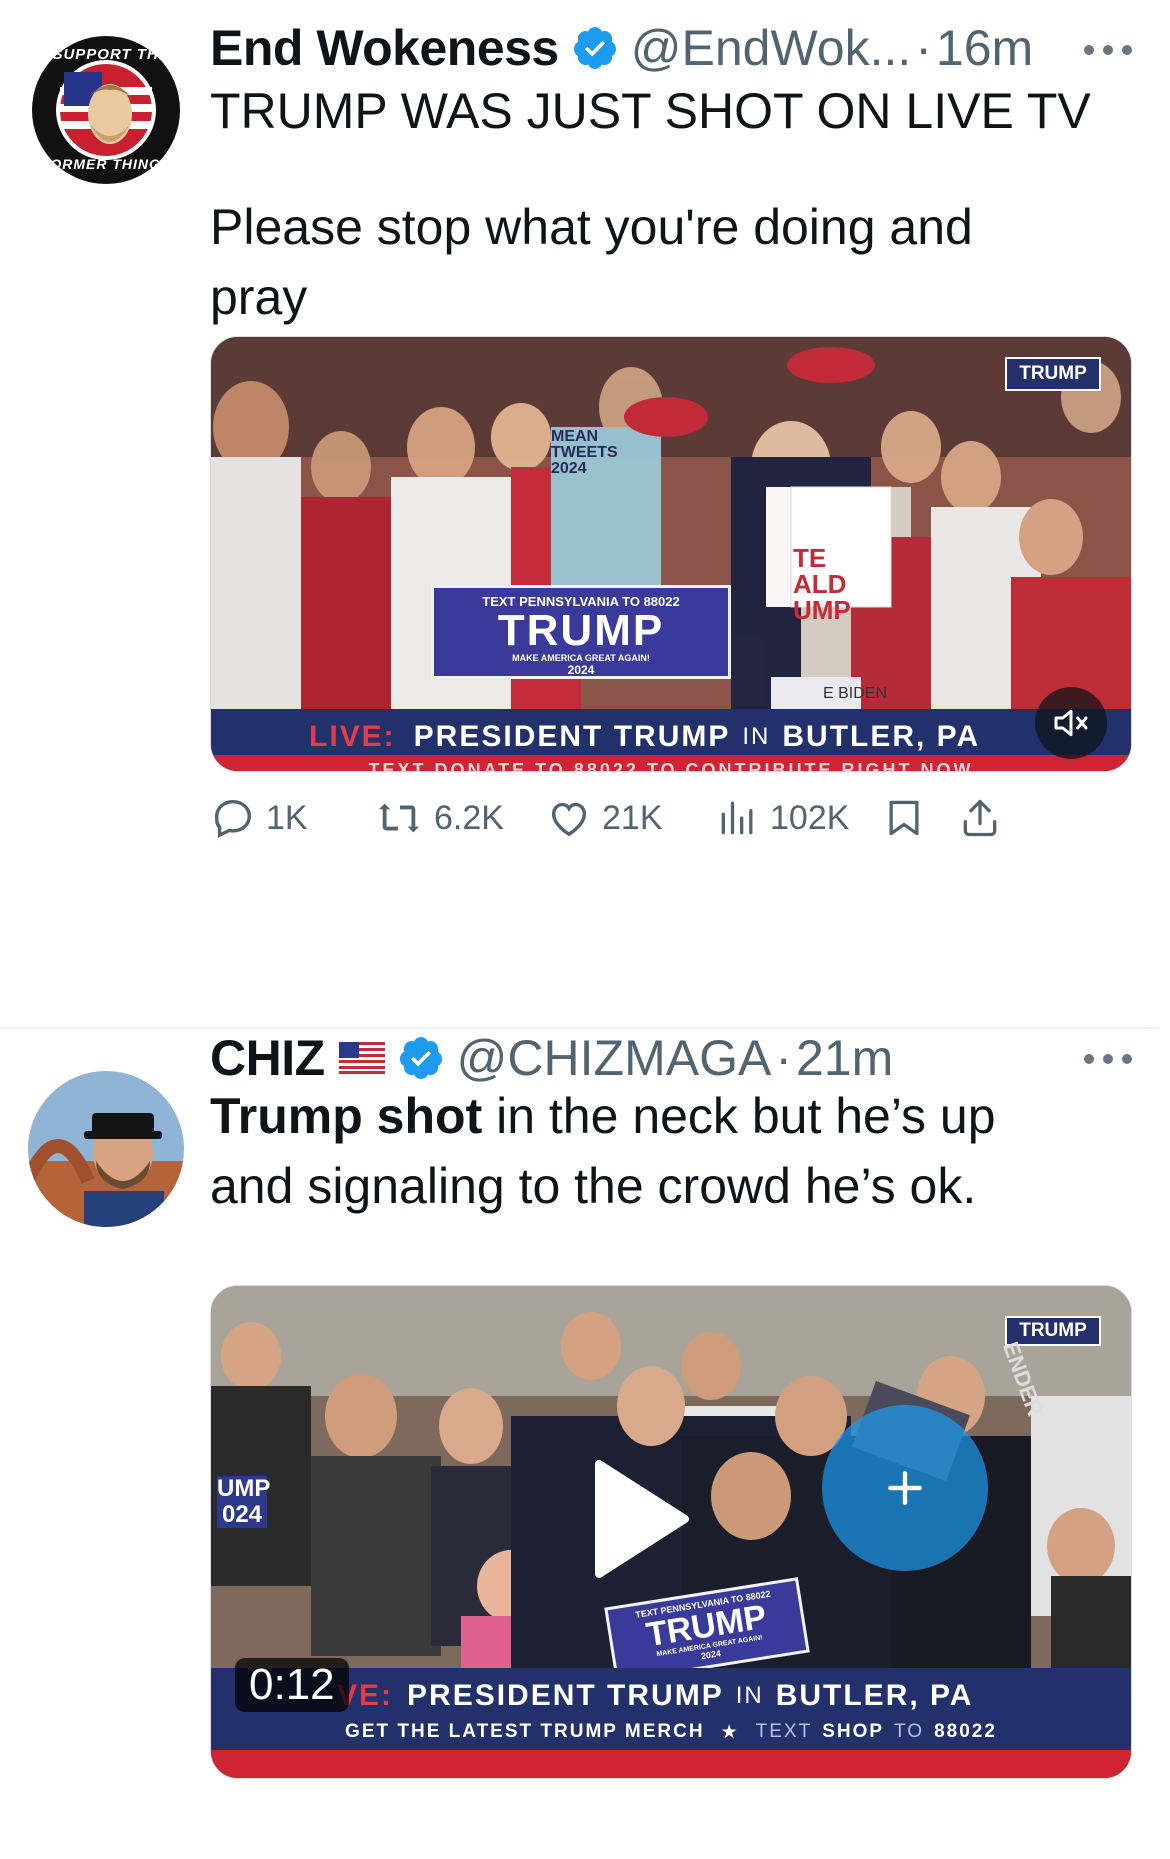  I want to click on reply-button: 1K, so click(259, 818).